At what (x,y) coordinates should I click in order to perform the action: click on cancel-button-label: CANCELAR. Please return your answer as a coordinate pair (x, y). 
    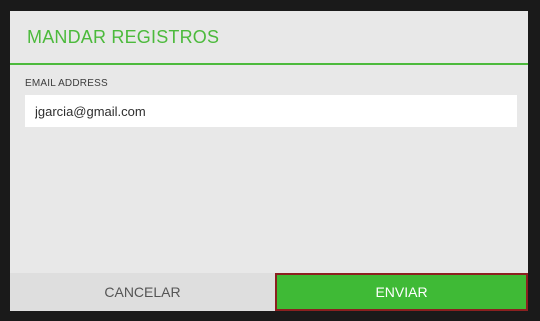
    Looking at the image, I should click on (142, 292).